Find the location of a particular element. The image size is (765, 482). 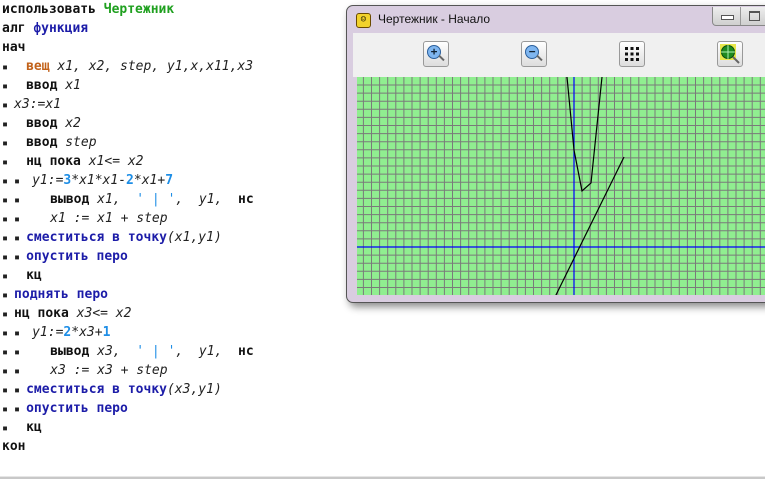

code-line: ▪ ▪ y1:=2*x3+1 is located at coordinates (56, 332).